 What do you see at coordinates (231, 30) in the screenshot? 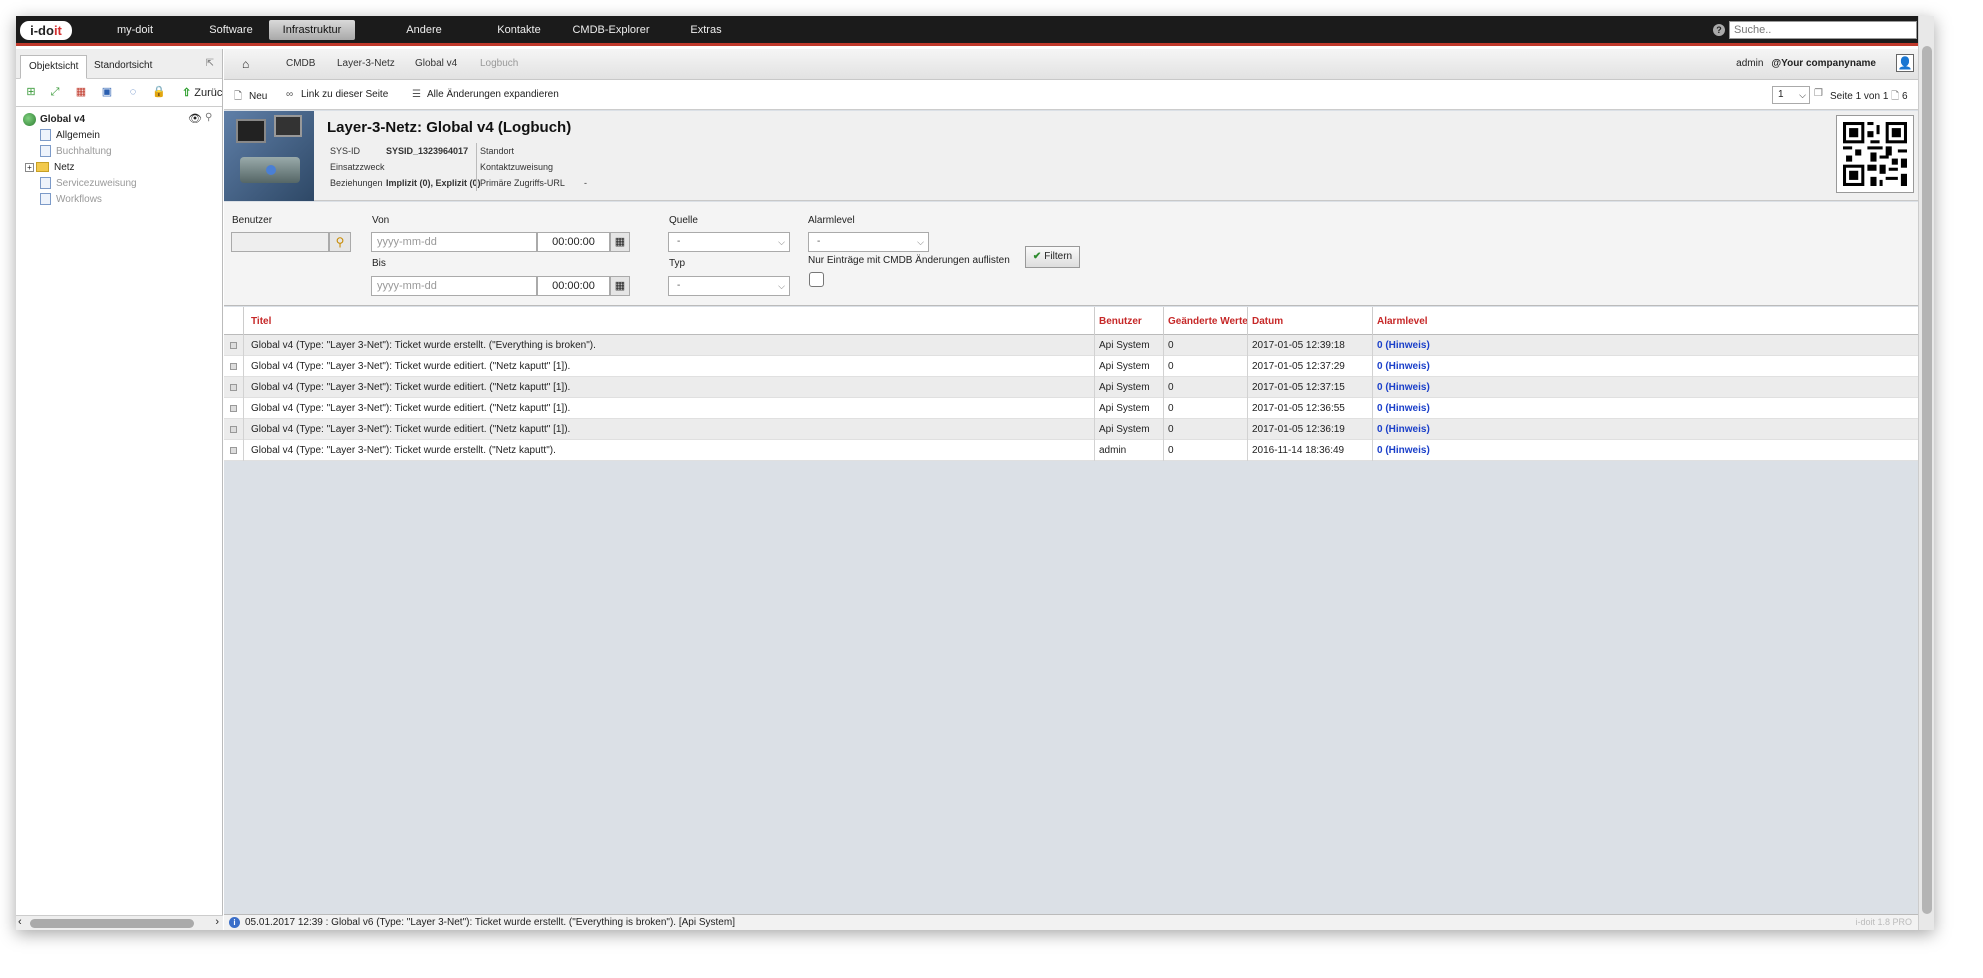
I see `nav-software: Software` at bounding box center [231, 30].